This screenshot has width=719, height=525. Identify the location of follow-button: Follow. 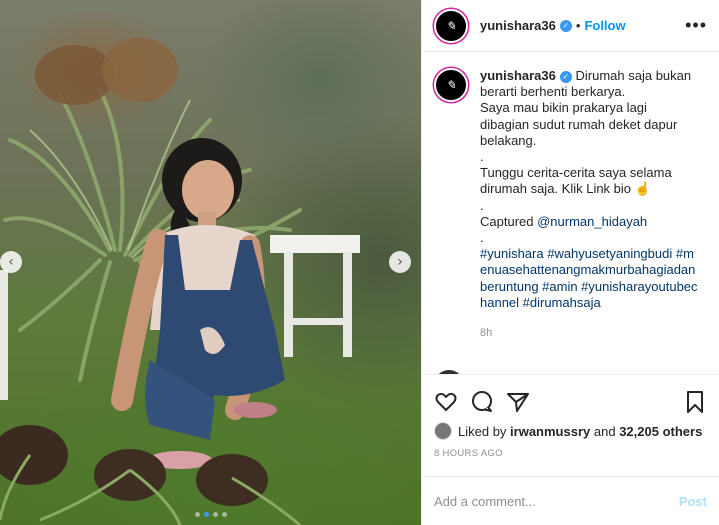
(604, 25).